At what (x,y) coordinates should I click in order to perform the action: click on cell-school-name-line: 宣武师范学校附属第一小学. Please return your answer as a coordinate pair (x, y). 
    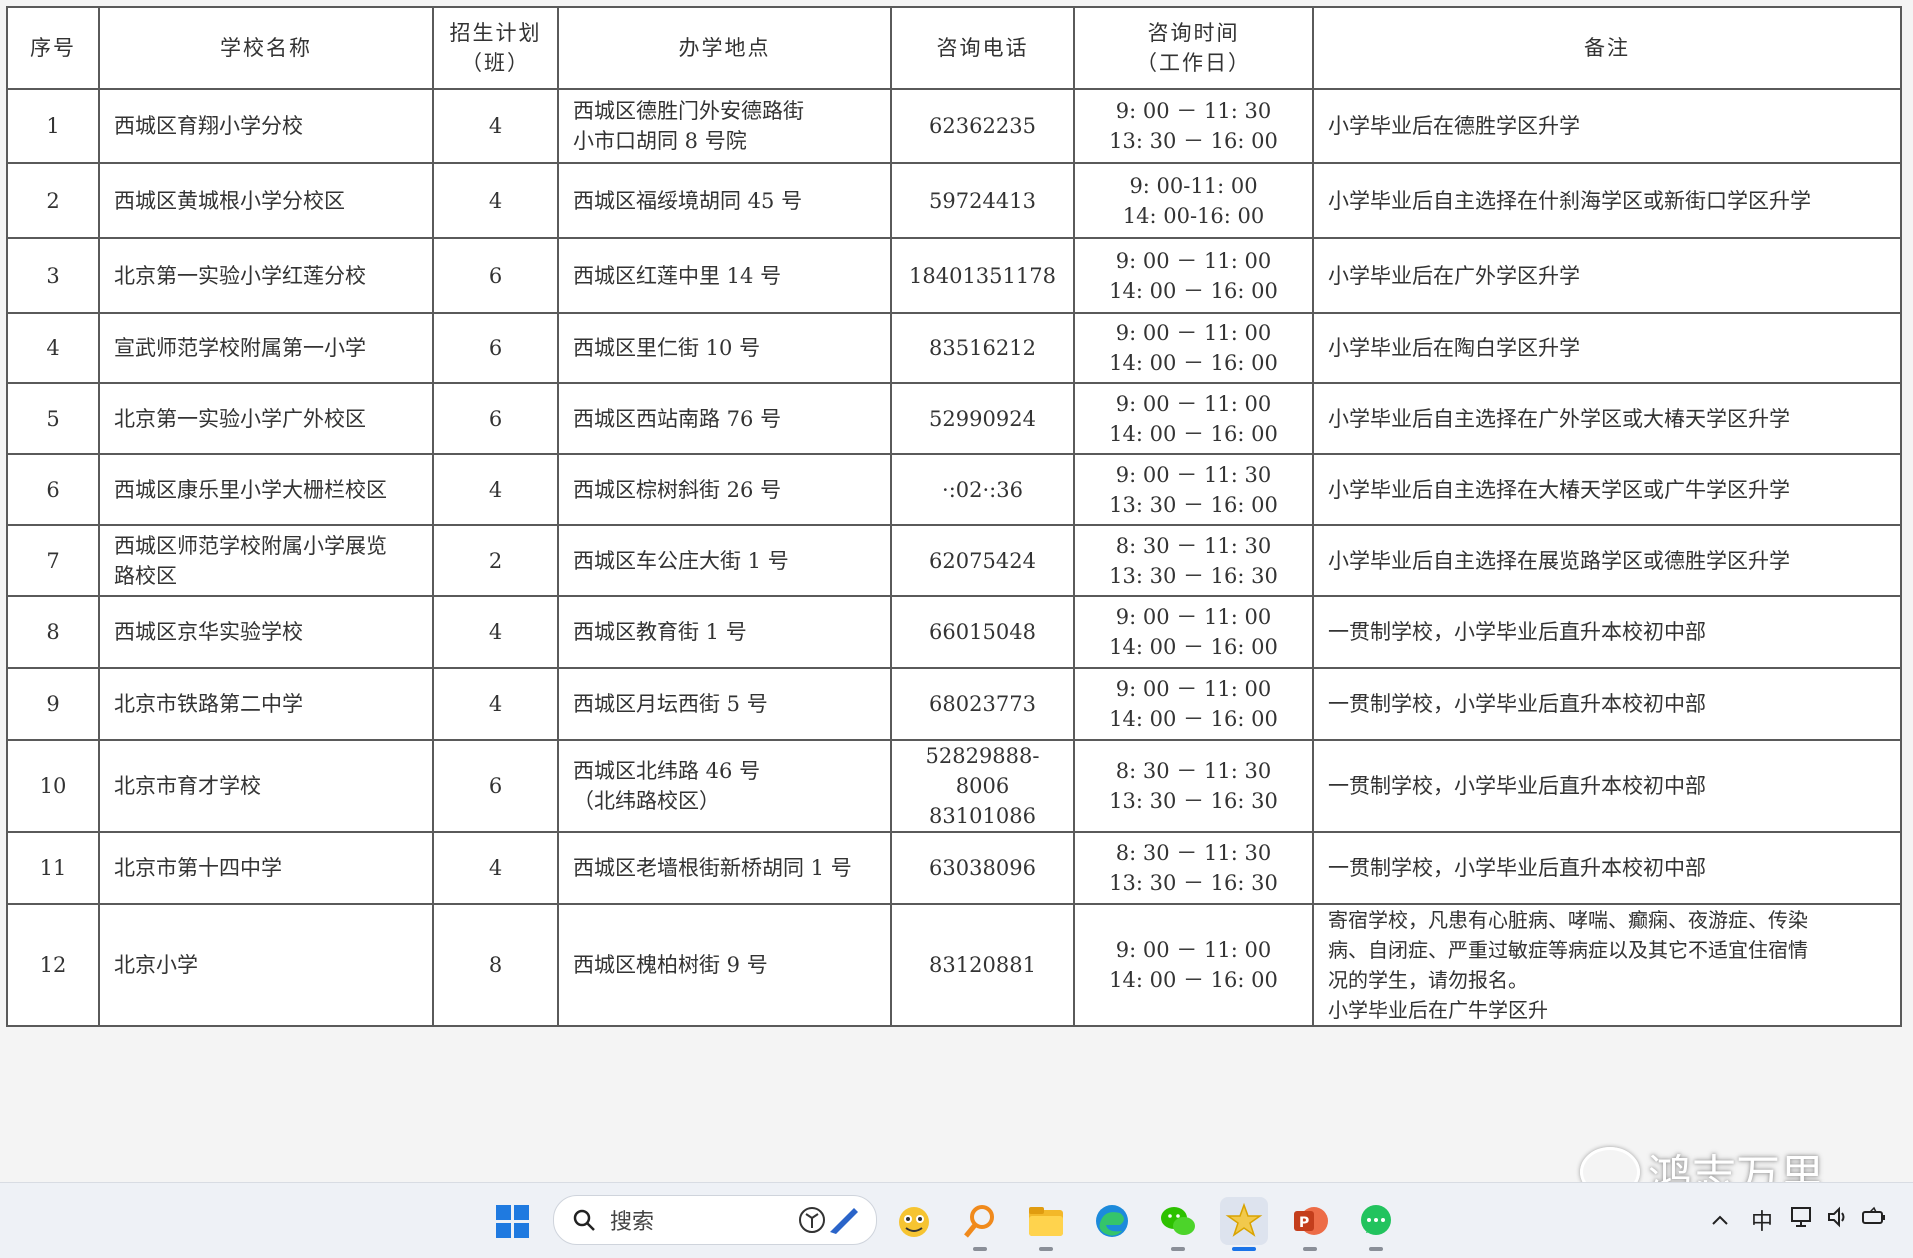
    Looking at the image, I should click on (240, 348).